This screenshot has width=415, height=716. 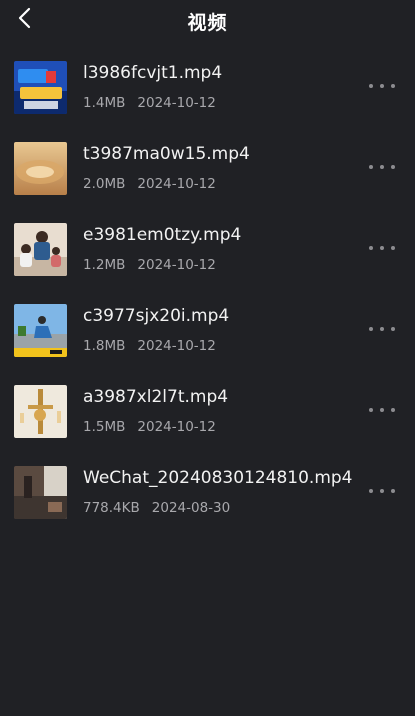 I want to click on file-meta: 778.4KB 2024-08-30, so click(x=156, y=508).